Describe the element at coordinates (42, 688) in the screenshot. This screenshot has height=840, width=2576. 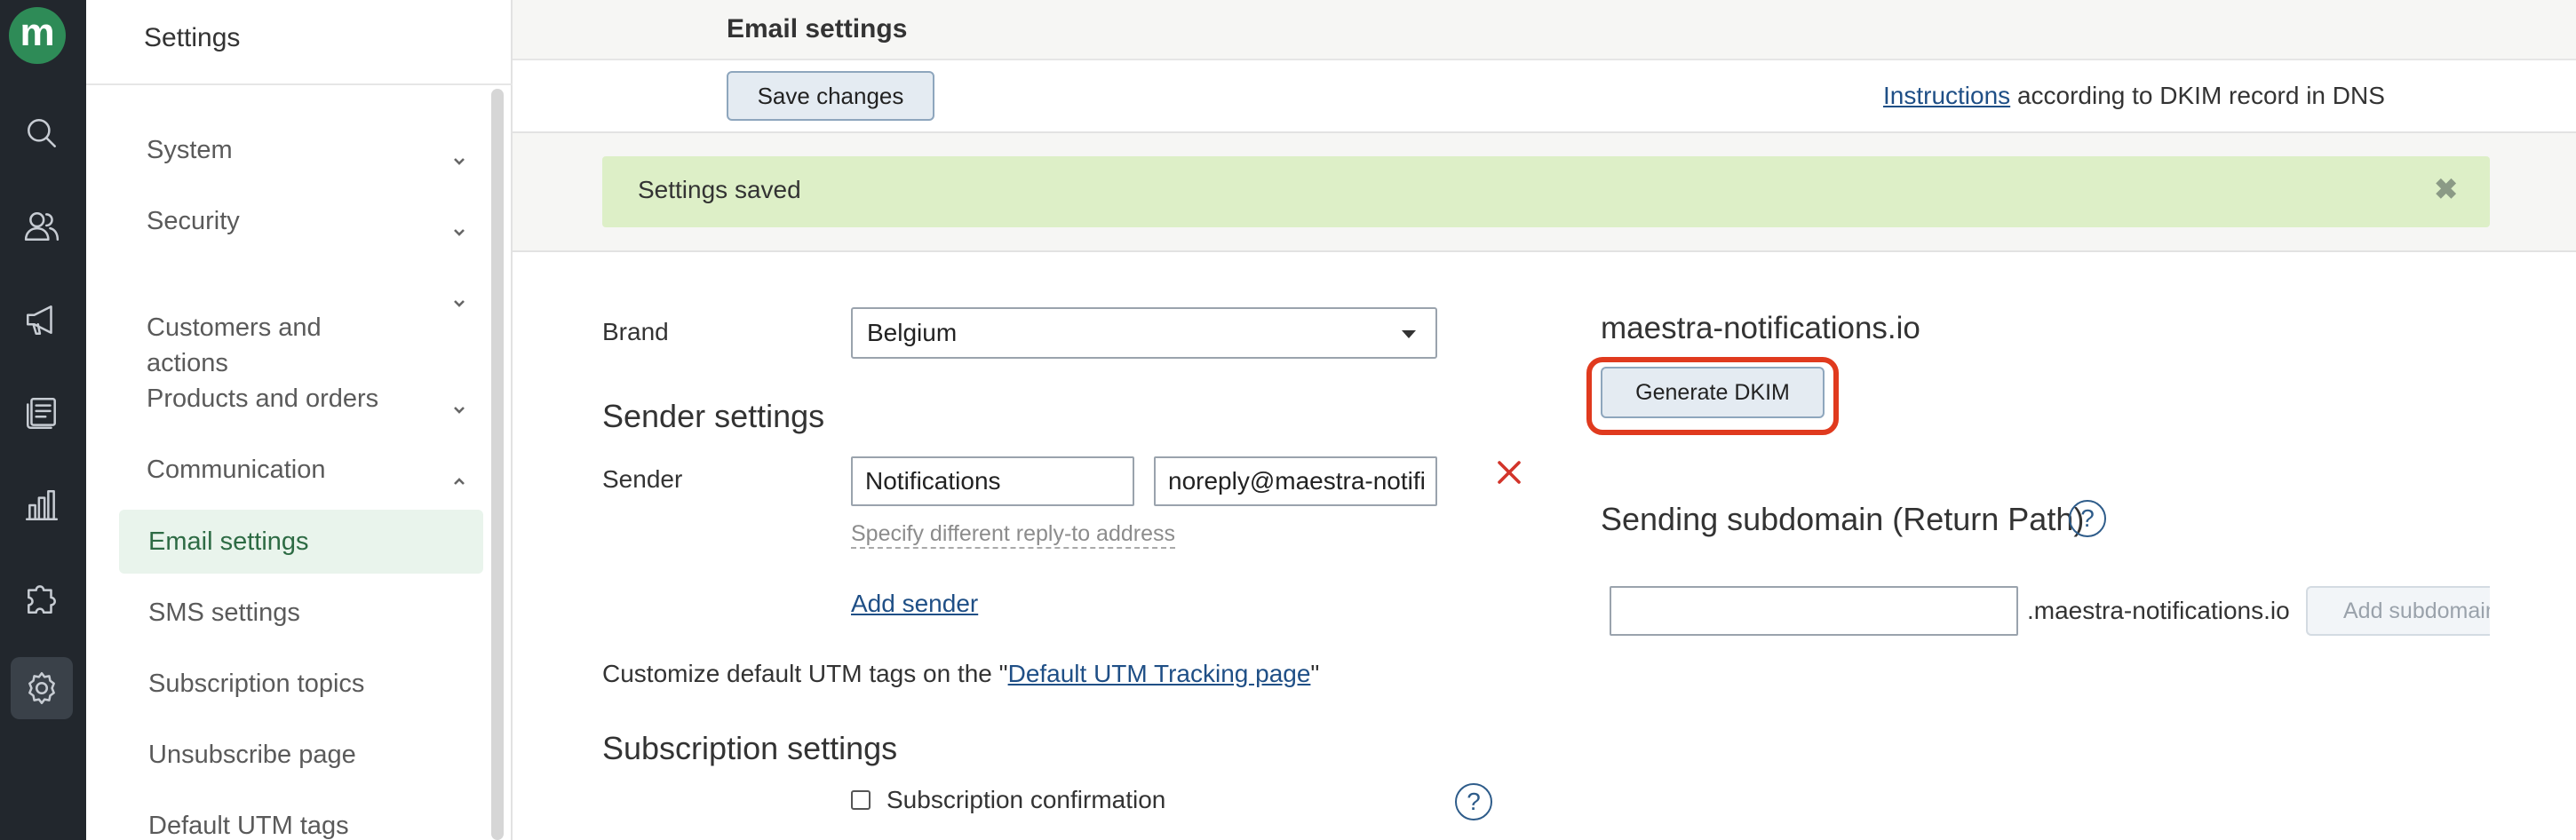
I see `gear-icon` at that location.